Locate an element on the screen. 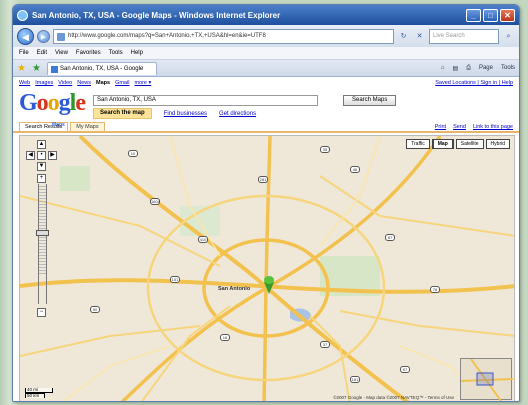 The image size is (528, 405). maximize-button: □ is located at coordinates (490, 15).